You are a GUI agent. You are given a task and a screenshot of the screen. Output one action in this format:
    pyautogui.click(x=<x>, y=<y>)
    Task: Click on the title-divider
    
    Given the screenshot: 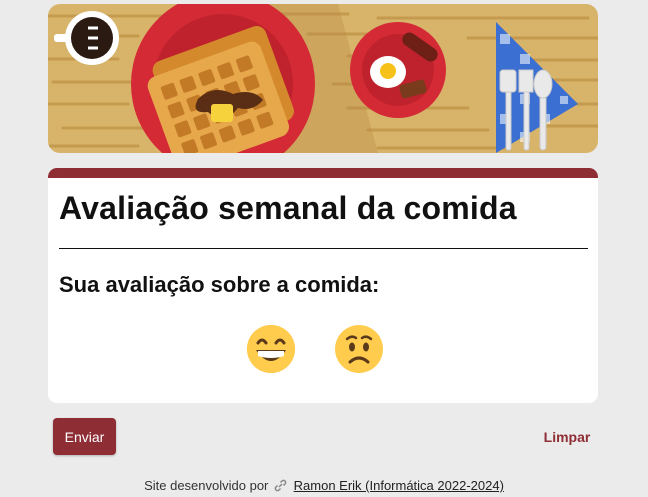 What is the action you would take?
    pyautogui.click(x=323, y=248)
    